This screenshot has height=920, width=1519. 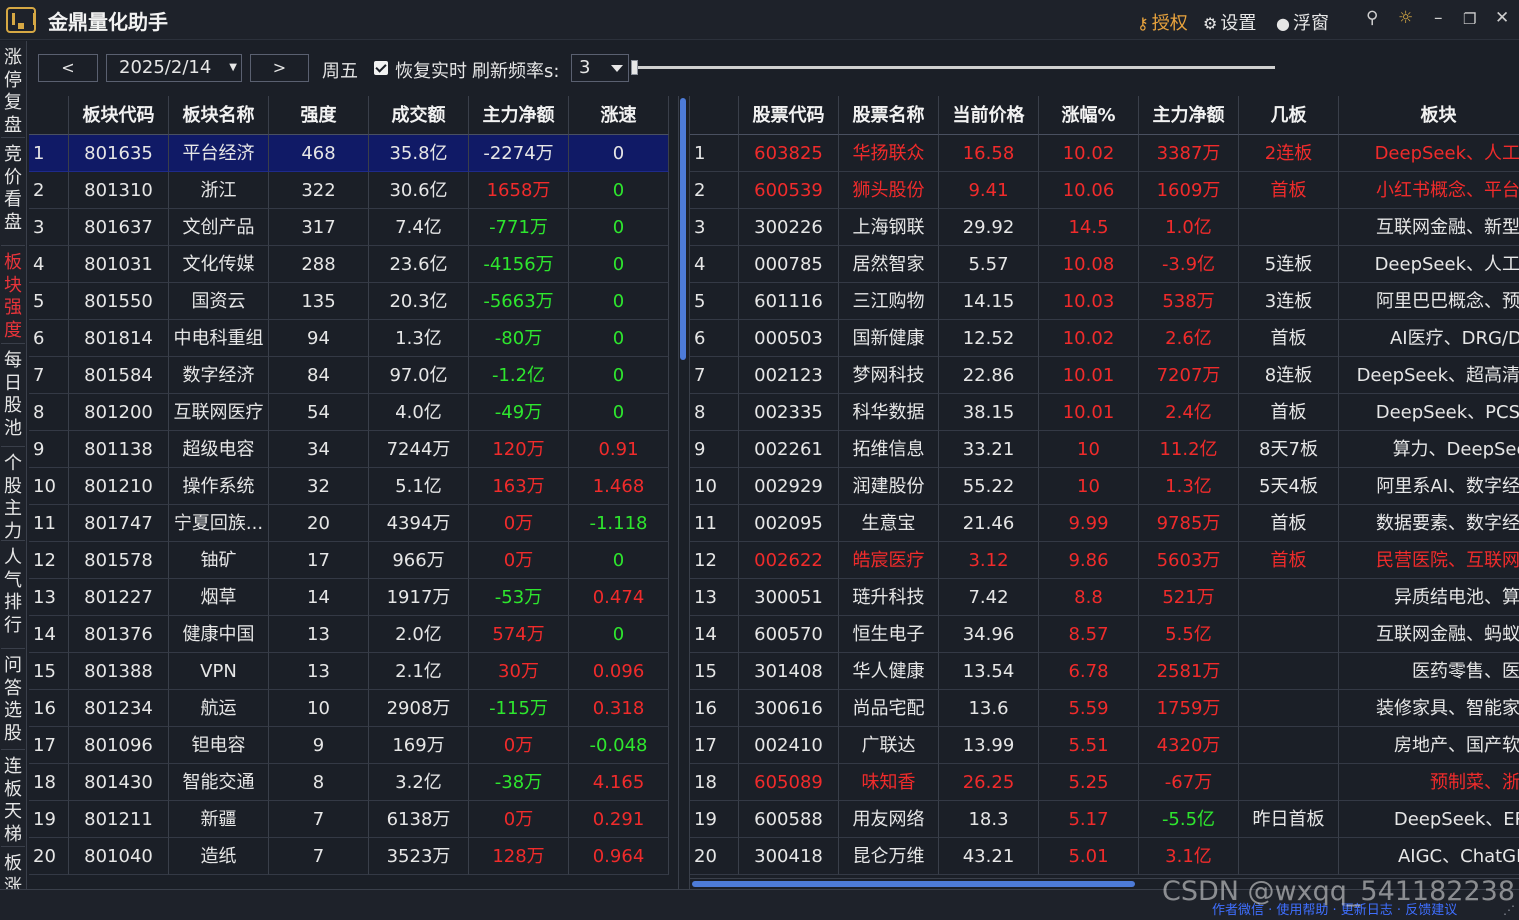 What do you see at coordinates (349, 227) in the screenshot?
I see `table-row: 3 801637 文创产品 317 7.4亿 -771万 0` at bounding box center [349, 227].